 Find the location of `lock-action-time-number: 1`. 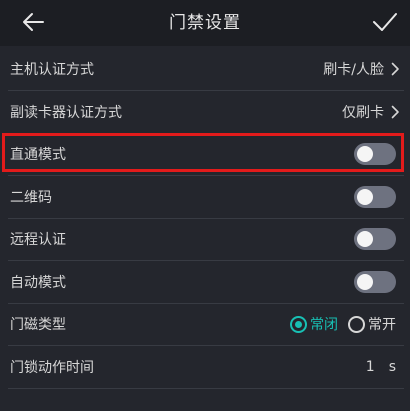

lock-action-time-number: 1 is located at coordinates (370, 367).